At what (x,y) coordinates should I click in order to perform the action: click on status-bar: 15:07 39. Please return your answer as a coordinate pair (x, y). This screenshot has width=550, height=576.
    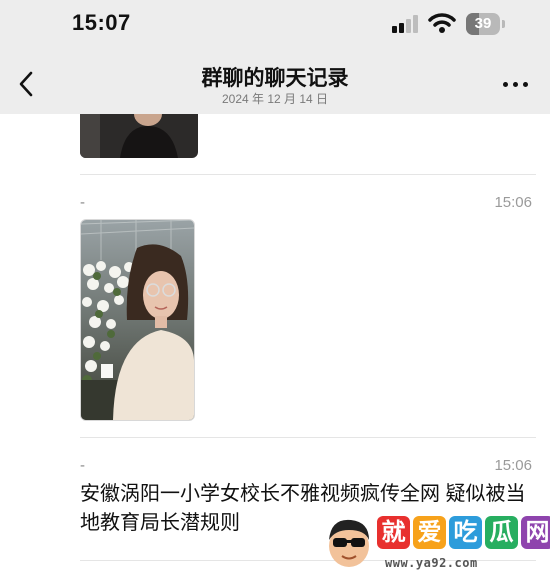
    Looking at the image, I should click on (275, 26).